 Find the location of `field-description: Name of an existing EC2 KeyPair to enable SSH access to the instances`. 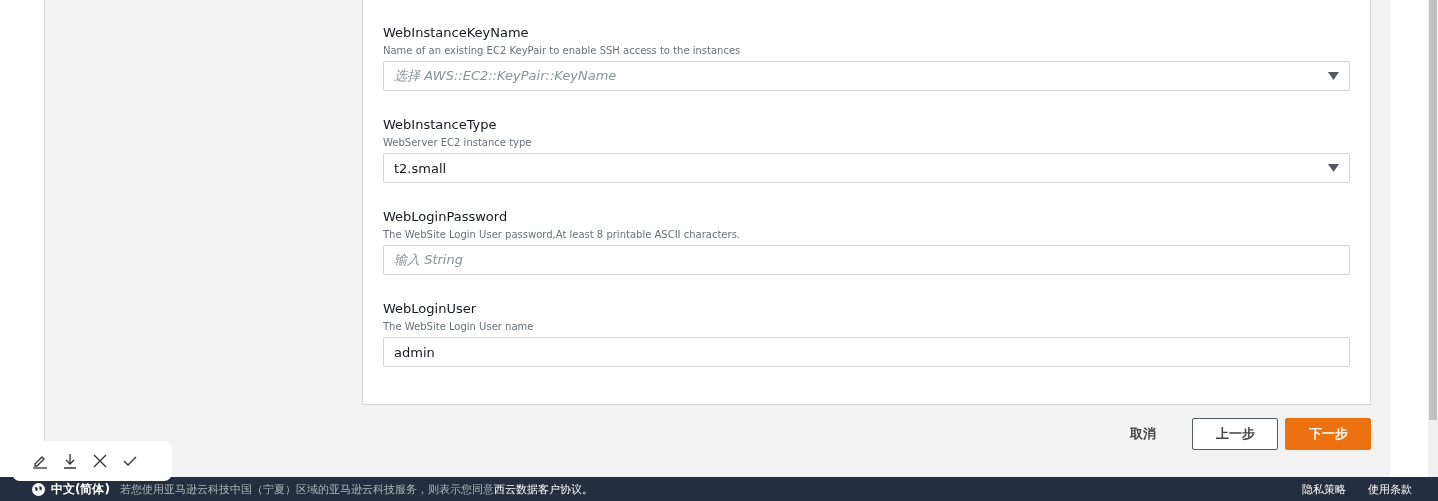

field-description: Name of an existing EC2 KeyPair to enable SSH access to the instances is located at coordinates (562, 50).